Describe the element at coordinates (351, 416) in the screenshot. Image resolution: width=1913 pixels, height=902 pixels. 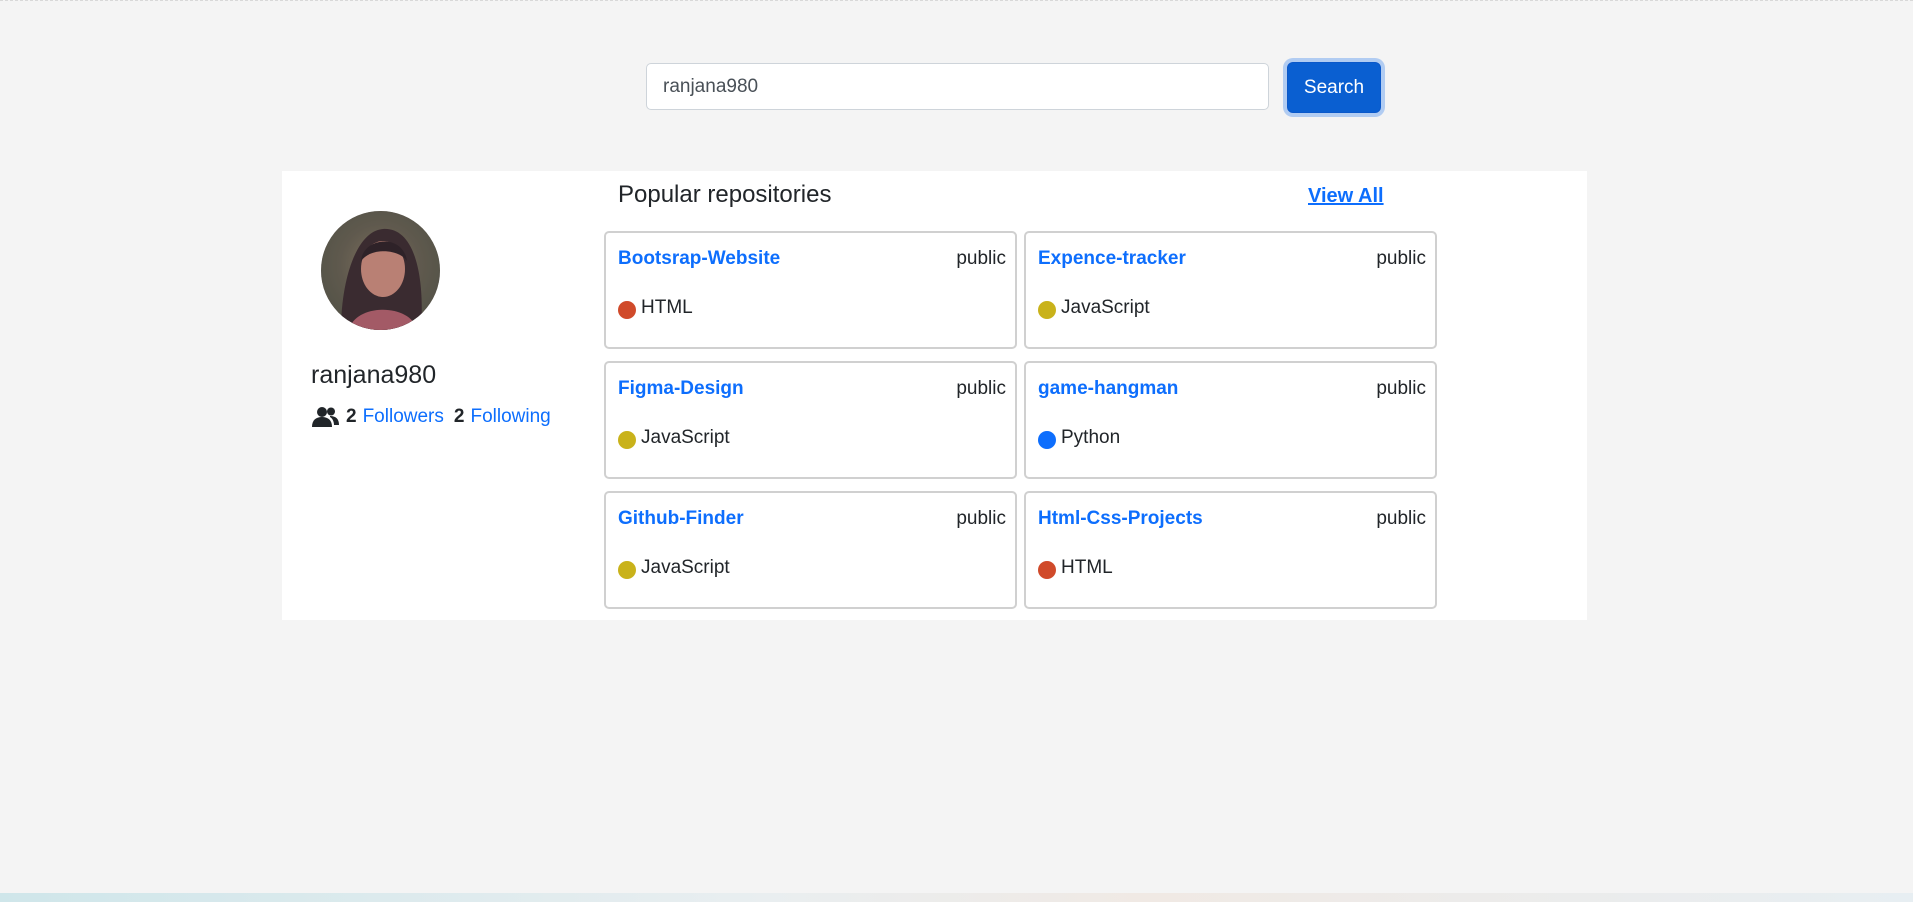
I see `followers-count: 2` at that location.